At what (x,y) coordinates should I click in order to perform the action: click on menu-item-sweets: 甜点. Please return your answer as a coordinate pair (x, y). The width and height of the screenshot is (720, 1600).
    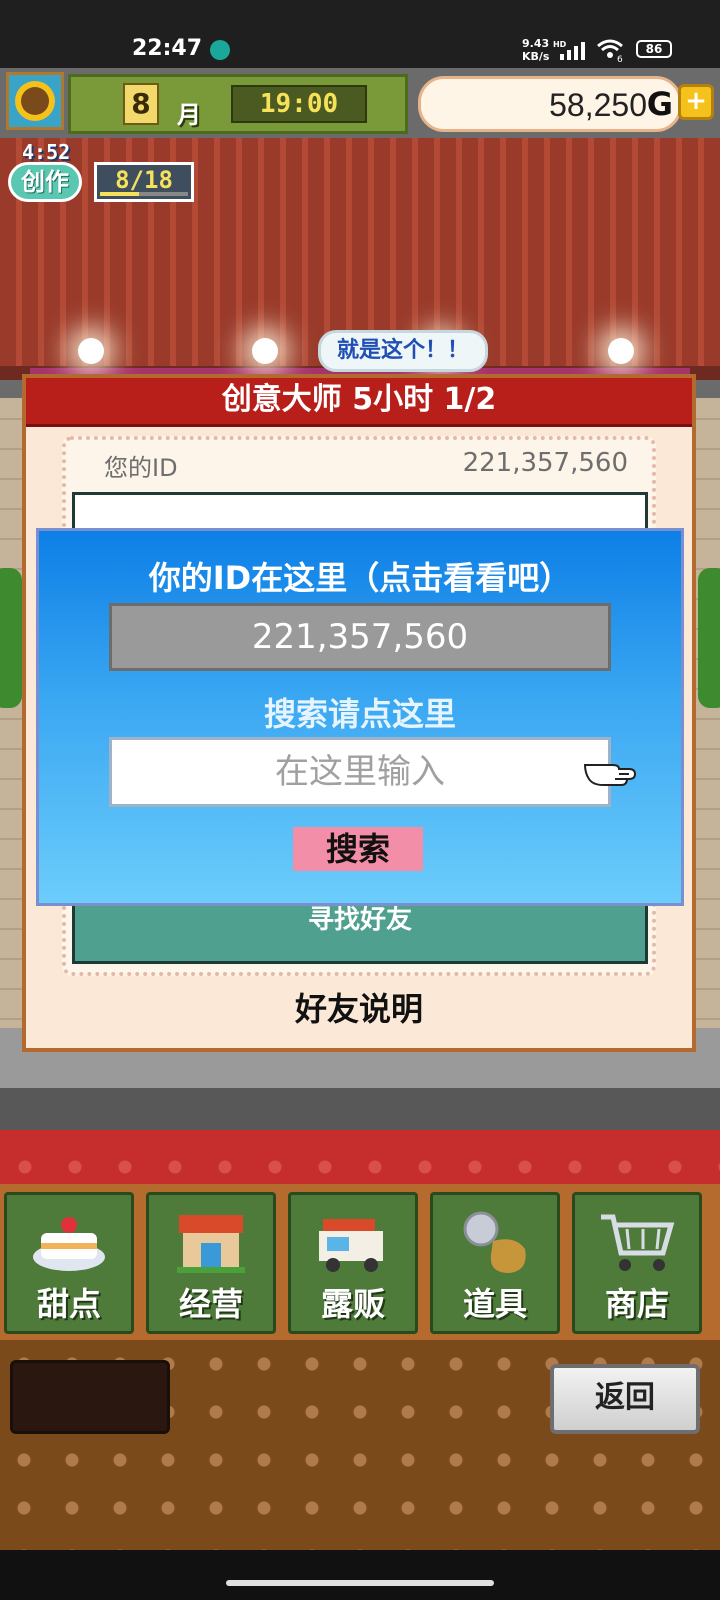
    Looking at the image, I should click on (69, 1263).